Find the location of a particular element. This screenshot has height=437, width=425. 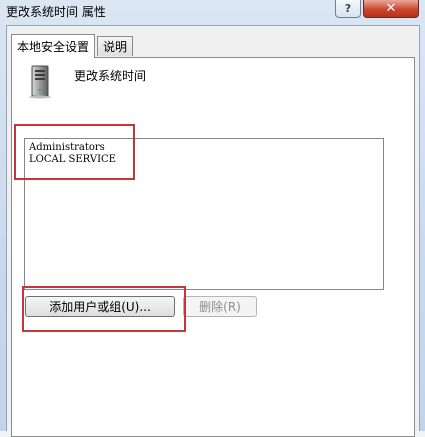

window-title: 更改系统时间 属性 is located at coordinates (56, 12).